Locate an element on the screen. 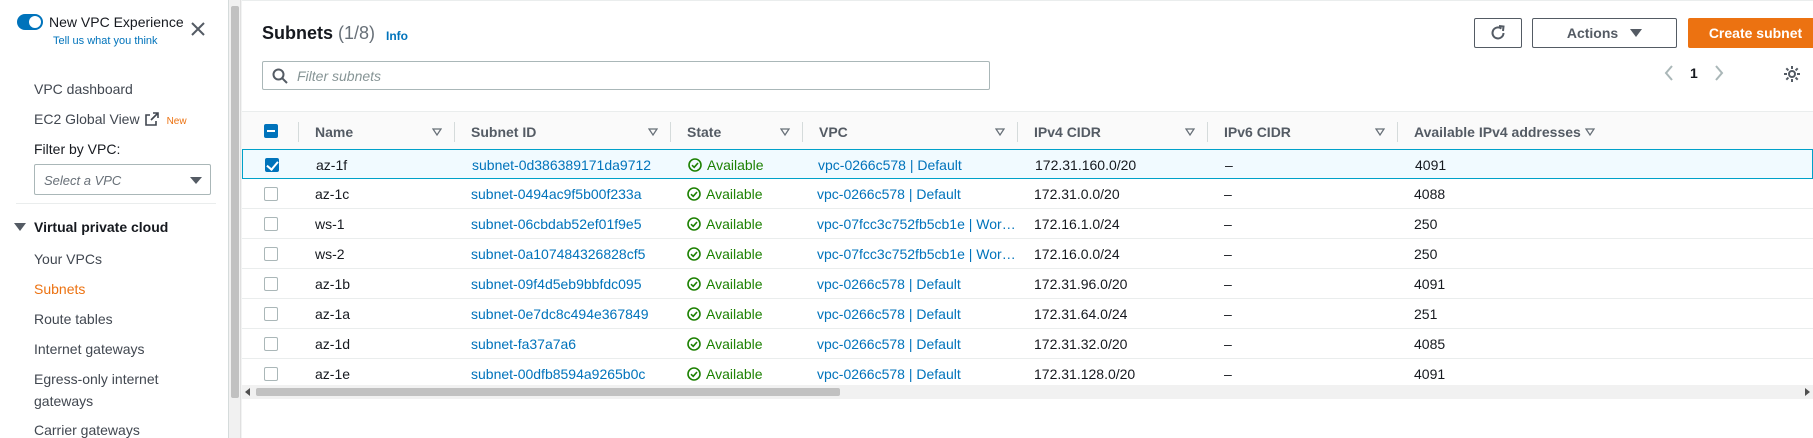 This screenshot has height=438, width=1813. new-vpc-experience-toggle: New VPC Experience is located at coordinates (100, 22).